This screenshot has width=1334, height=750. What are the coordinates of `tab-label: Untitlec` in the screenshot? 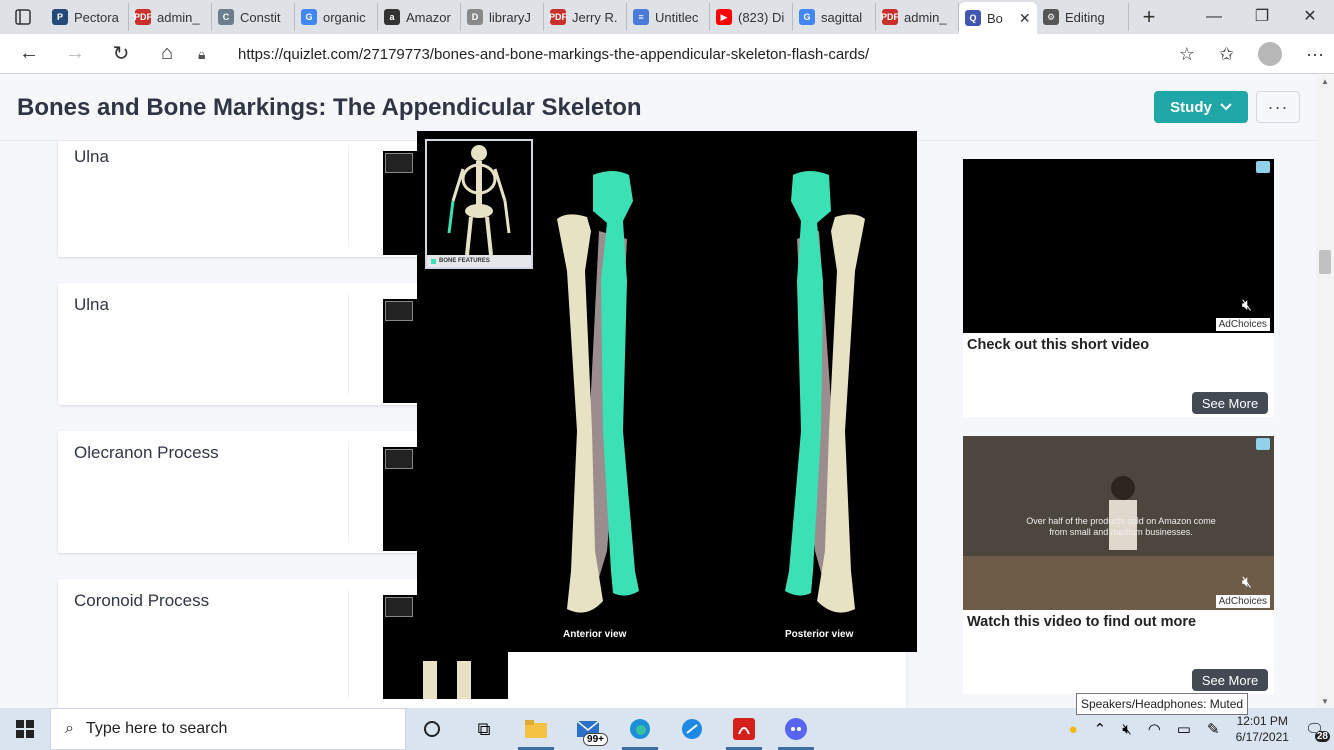 It's located at (677, 17).